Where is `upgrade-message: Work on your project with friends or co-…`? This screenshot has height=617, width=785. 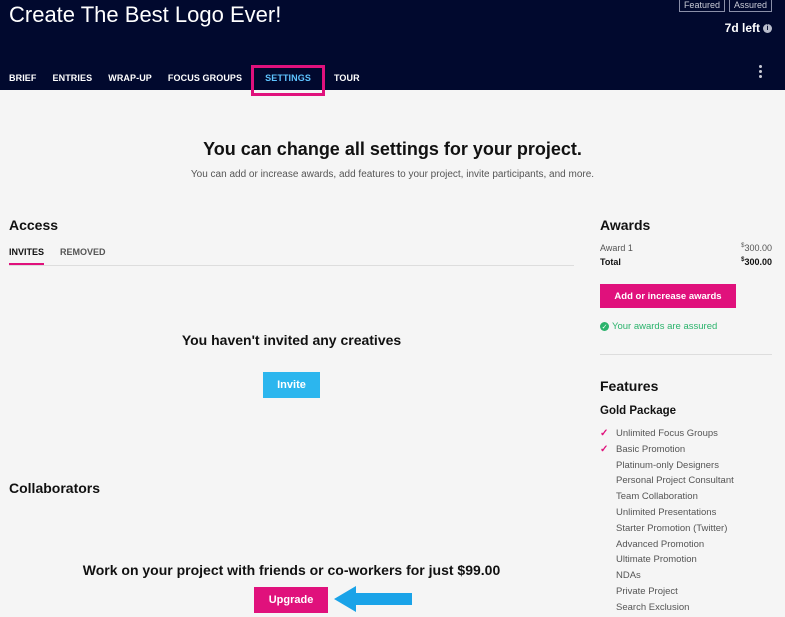
upgrade-message: Work on your project with friends or co-… is located at coordinates (291, 570).